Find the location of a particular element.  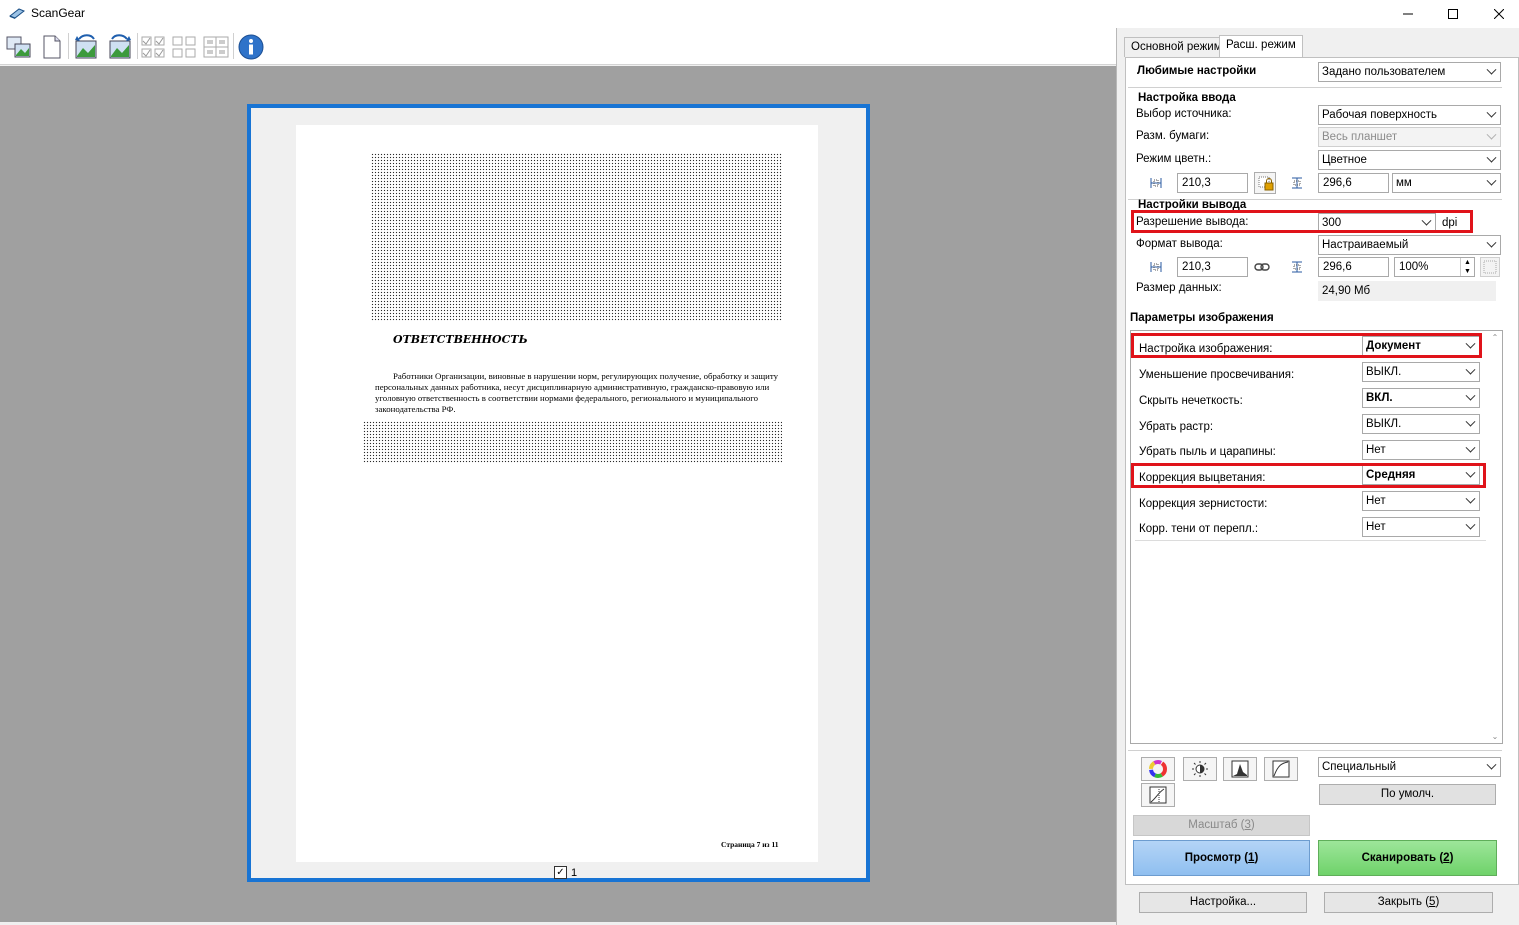

rotate-left-icon is located at coordinates (86, 46).